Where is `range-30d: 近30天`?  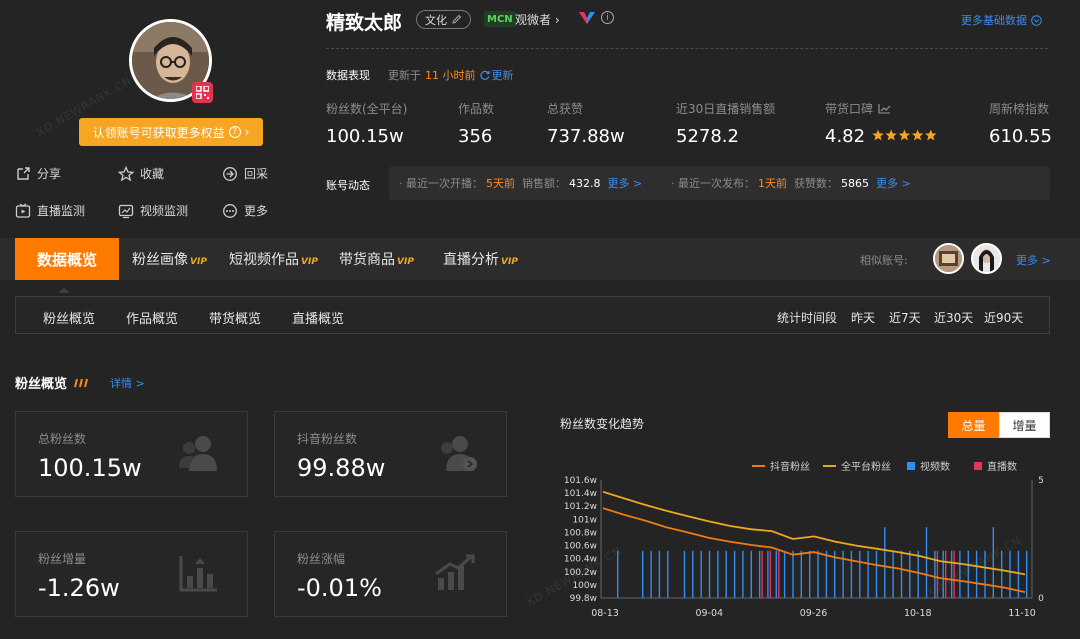
range-30d: 近30天 is located at coordinates (953, 317).